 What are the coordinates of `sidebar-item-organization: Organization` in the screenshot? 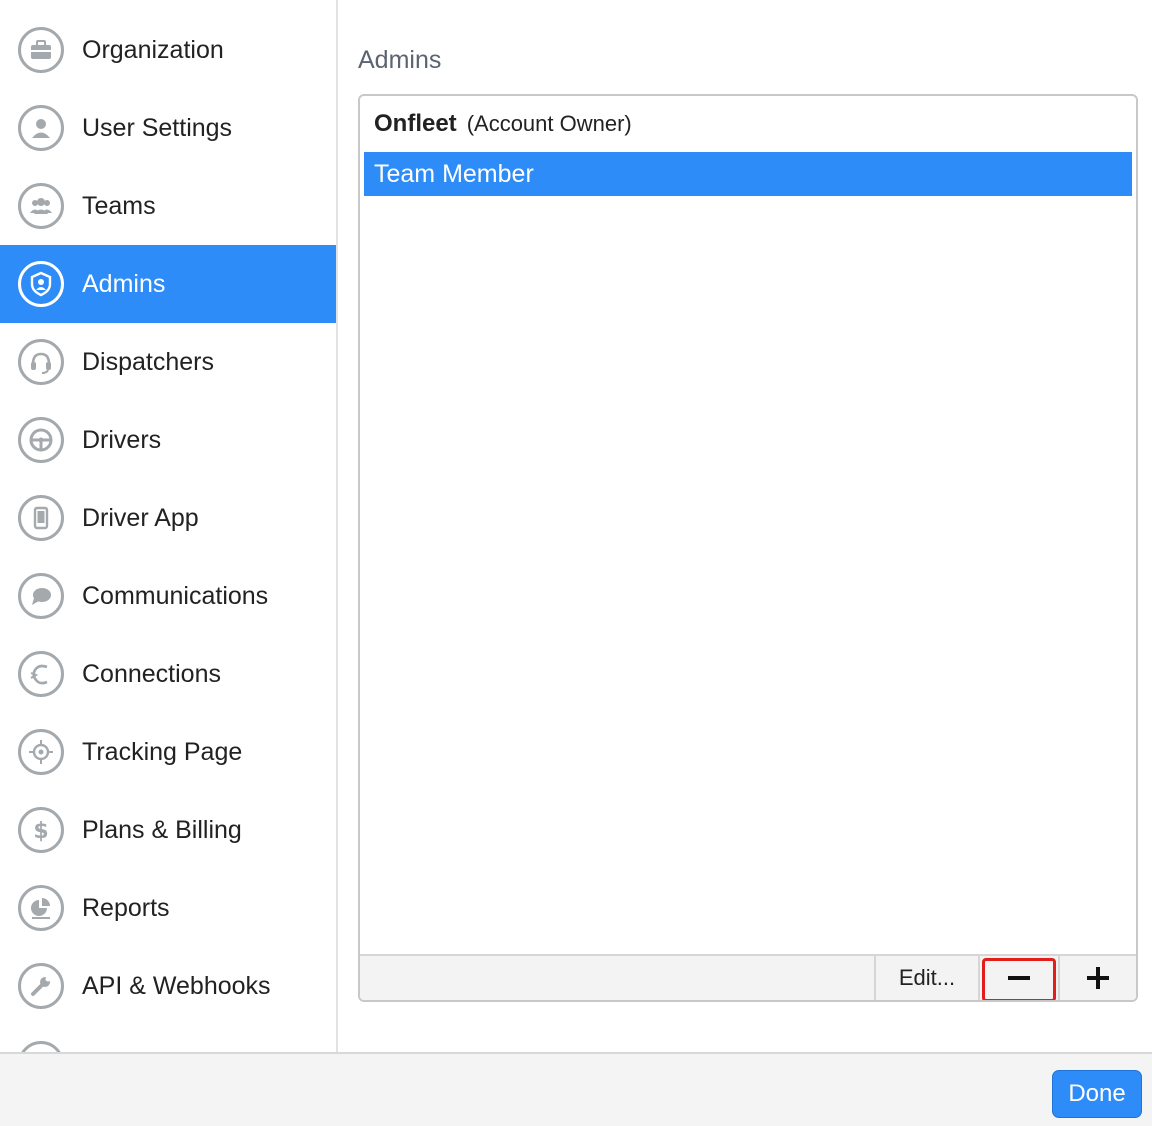 It's located at (168, 50).